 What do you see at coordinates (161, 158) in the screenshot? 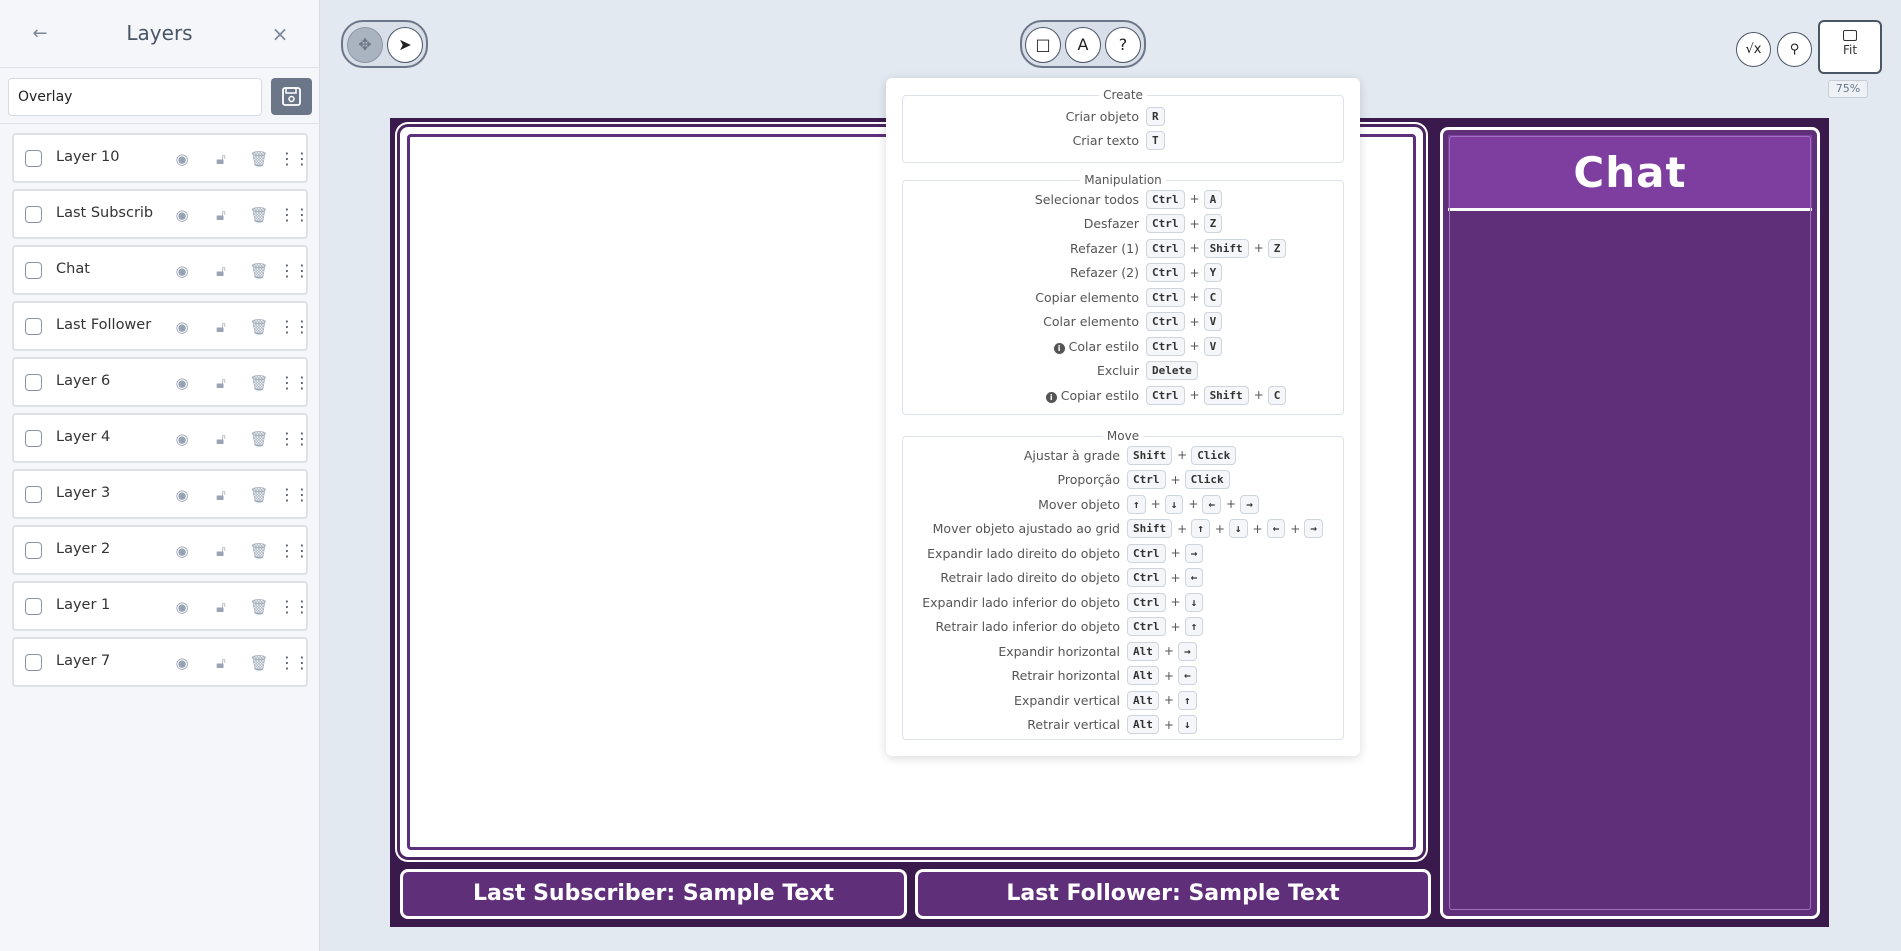
I see `layer-item: Layer 10 ◉ 🔓︎ 🗑︎ ⋮⋮` at bounding box center [161, 158].